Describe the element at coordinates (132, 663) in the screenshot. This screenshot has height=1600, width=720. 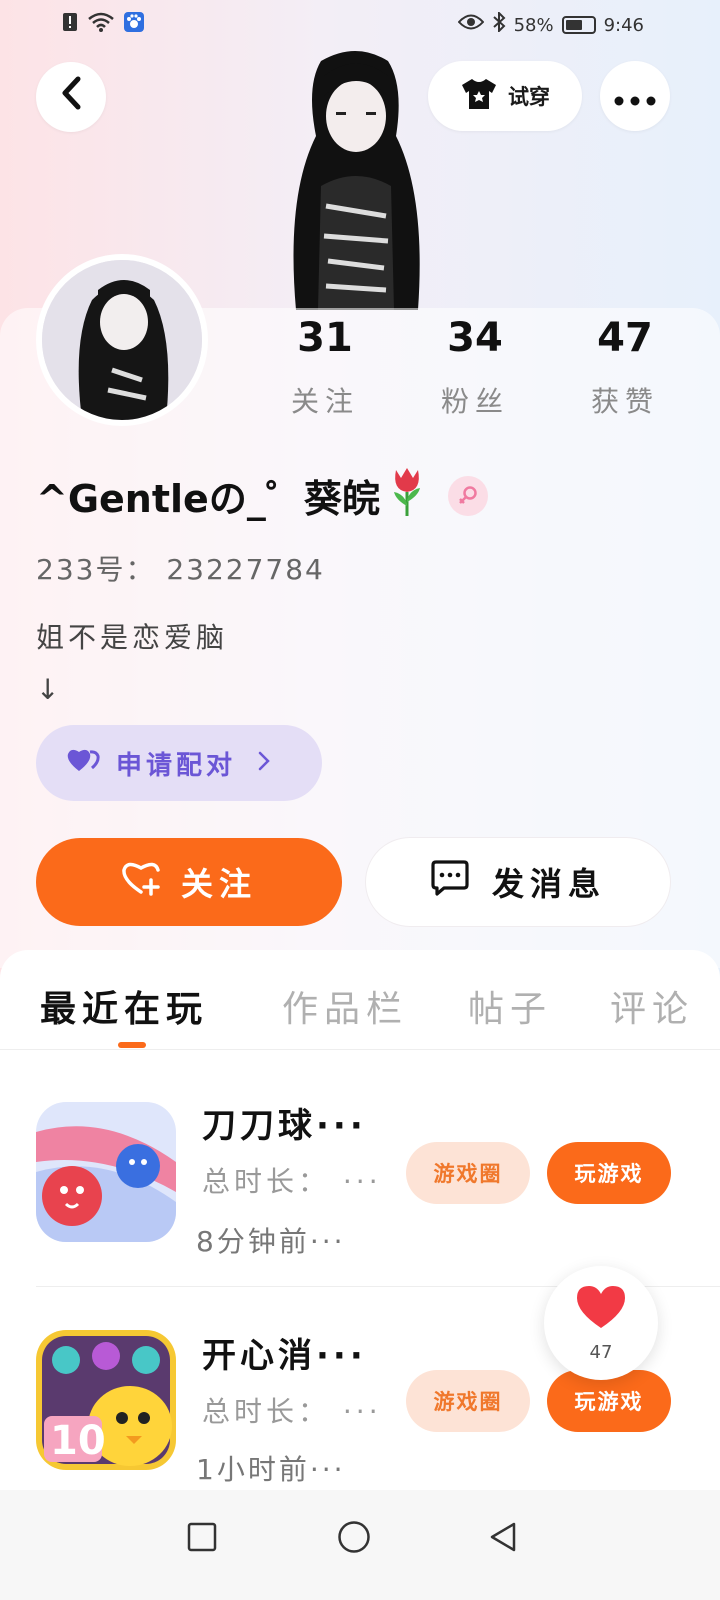
I see `bio: 姐不是恋爱脑 ↓` at that location.